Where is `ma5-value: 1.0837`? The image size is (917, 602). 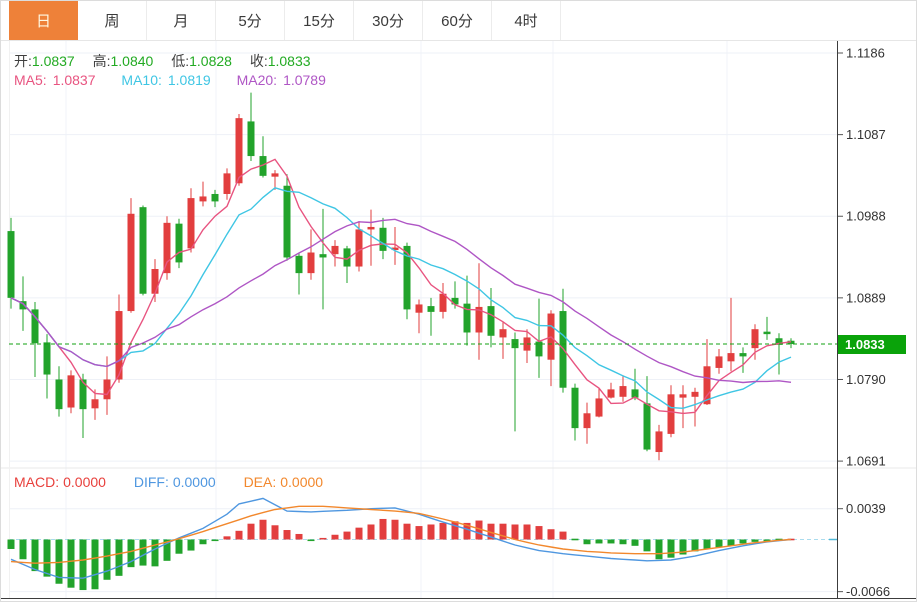 ma5-value: 1.0837 is located at coordinates (74, 80).